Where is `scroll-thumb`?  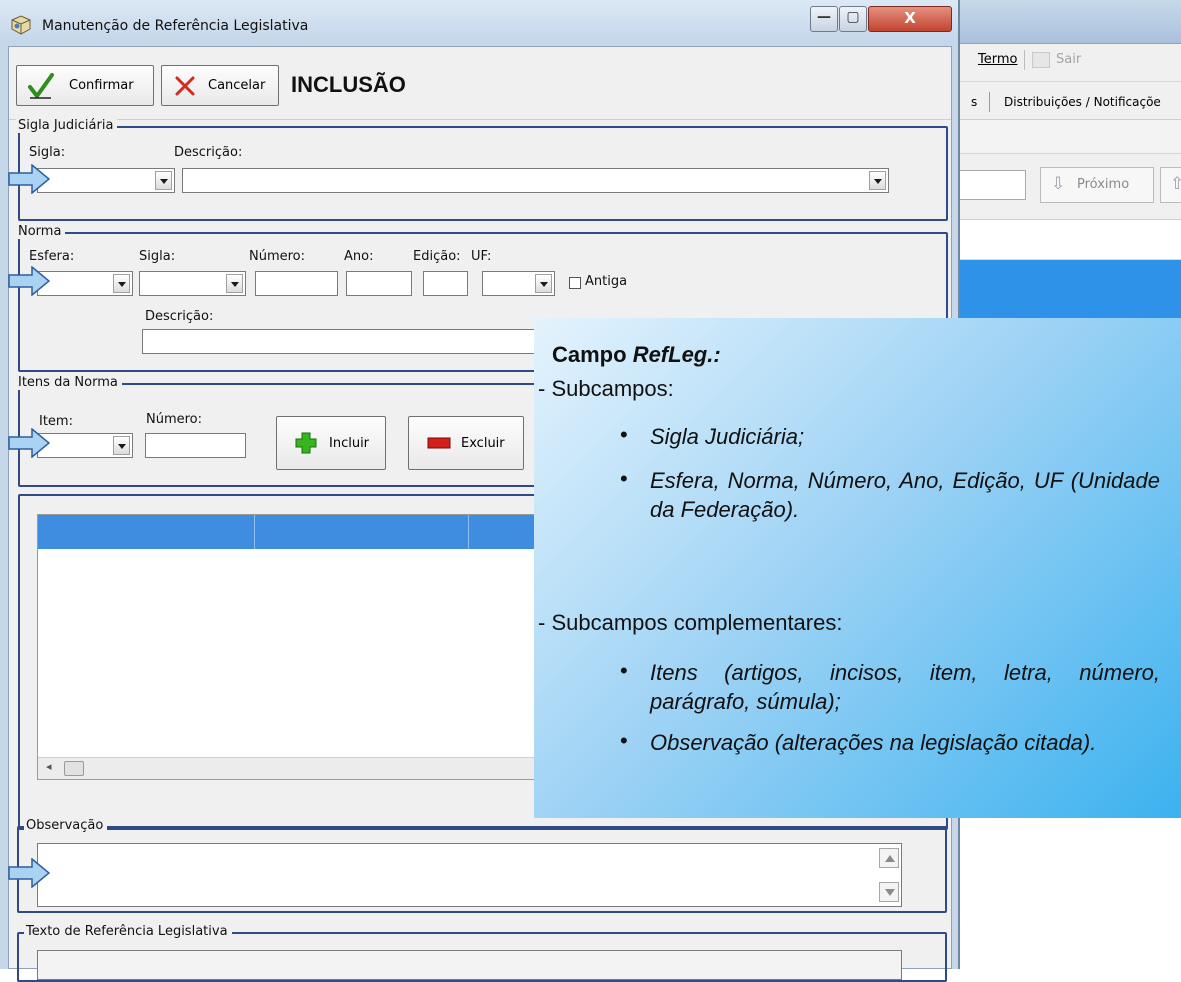 scroll-thumb is located at coordinates (74, 768).